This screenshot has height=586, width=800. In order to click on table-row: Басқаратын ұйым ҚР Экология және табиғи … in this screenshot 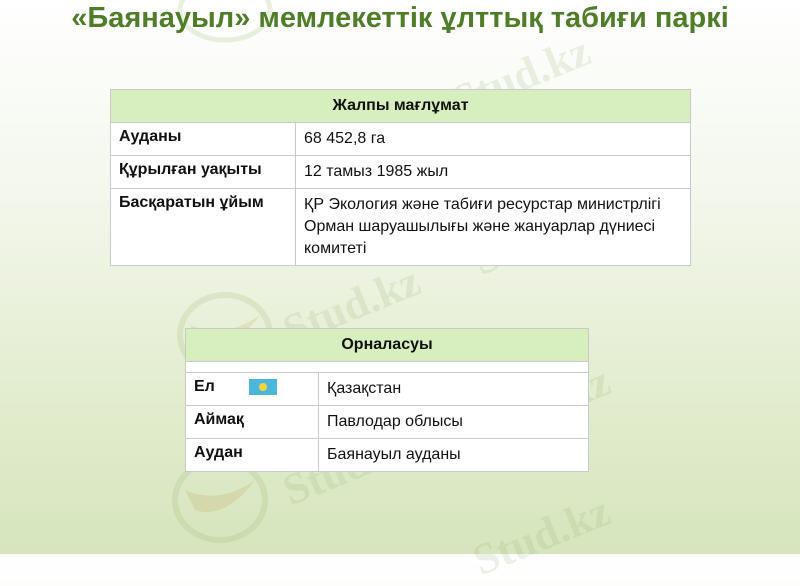, I will do `click(400, 227)`.